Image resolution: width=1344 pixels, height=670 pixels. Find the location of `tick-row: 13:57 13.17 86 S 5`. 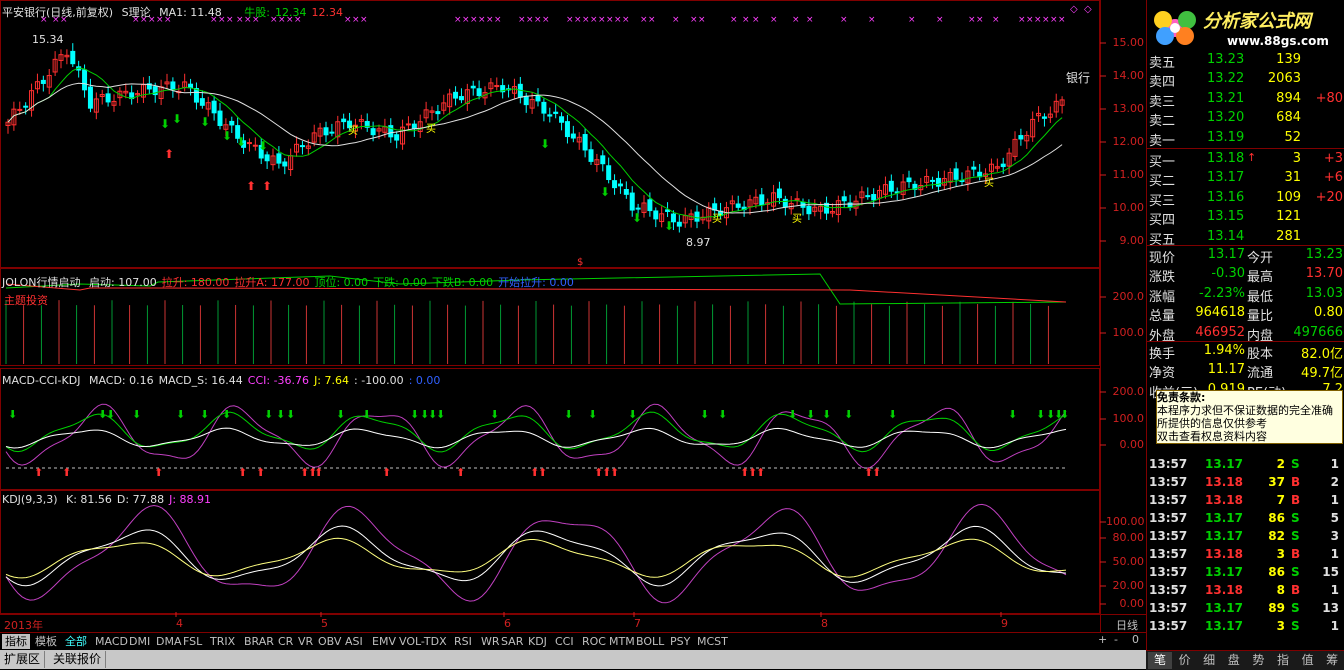

tick-row: 13:57 13.17 86 S 5 is located at coordinates (1246, 519).